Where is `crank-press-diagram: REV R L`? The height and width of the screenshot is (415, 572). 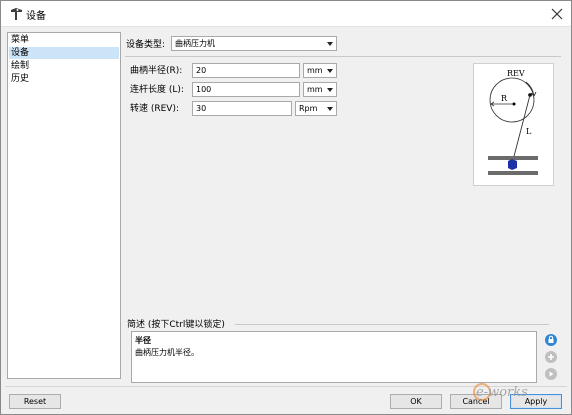 crank-press-diagram: REV R L is located at coordinates (513, 124).